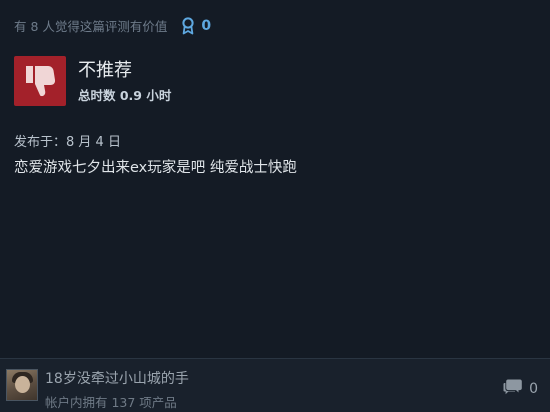 This screenshot has height=412, width=550. I want to click on author-name: 18岁没牵过小山城的手, so click(117, 378).